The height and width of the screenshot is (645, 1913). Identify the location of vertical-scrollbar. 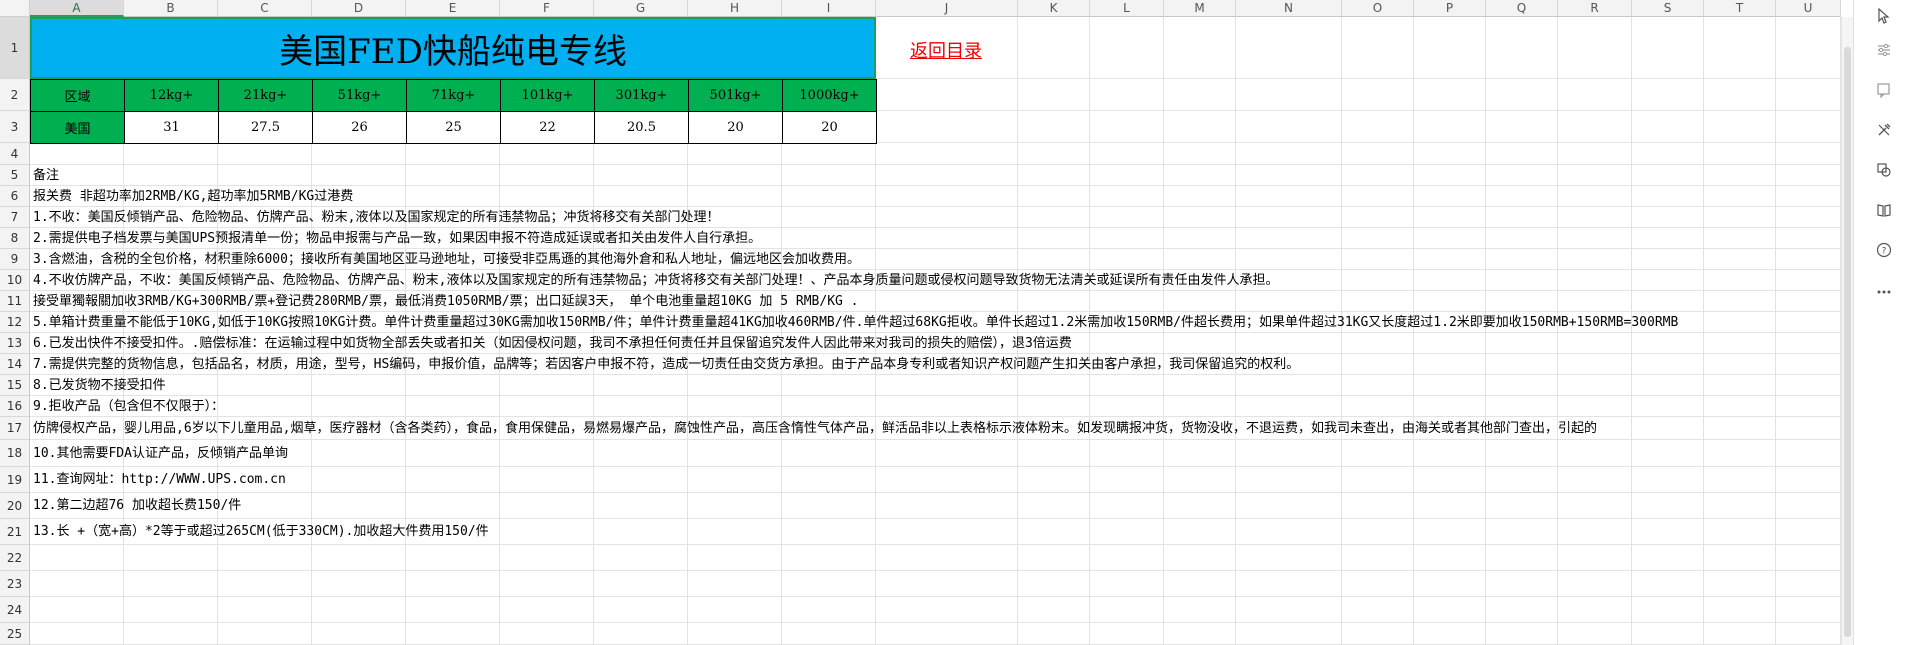
(1847, 331).